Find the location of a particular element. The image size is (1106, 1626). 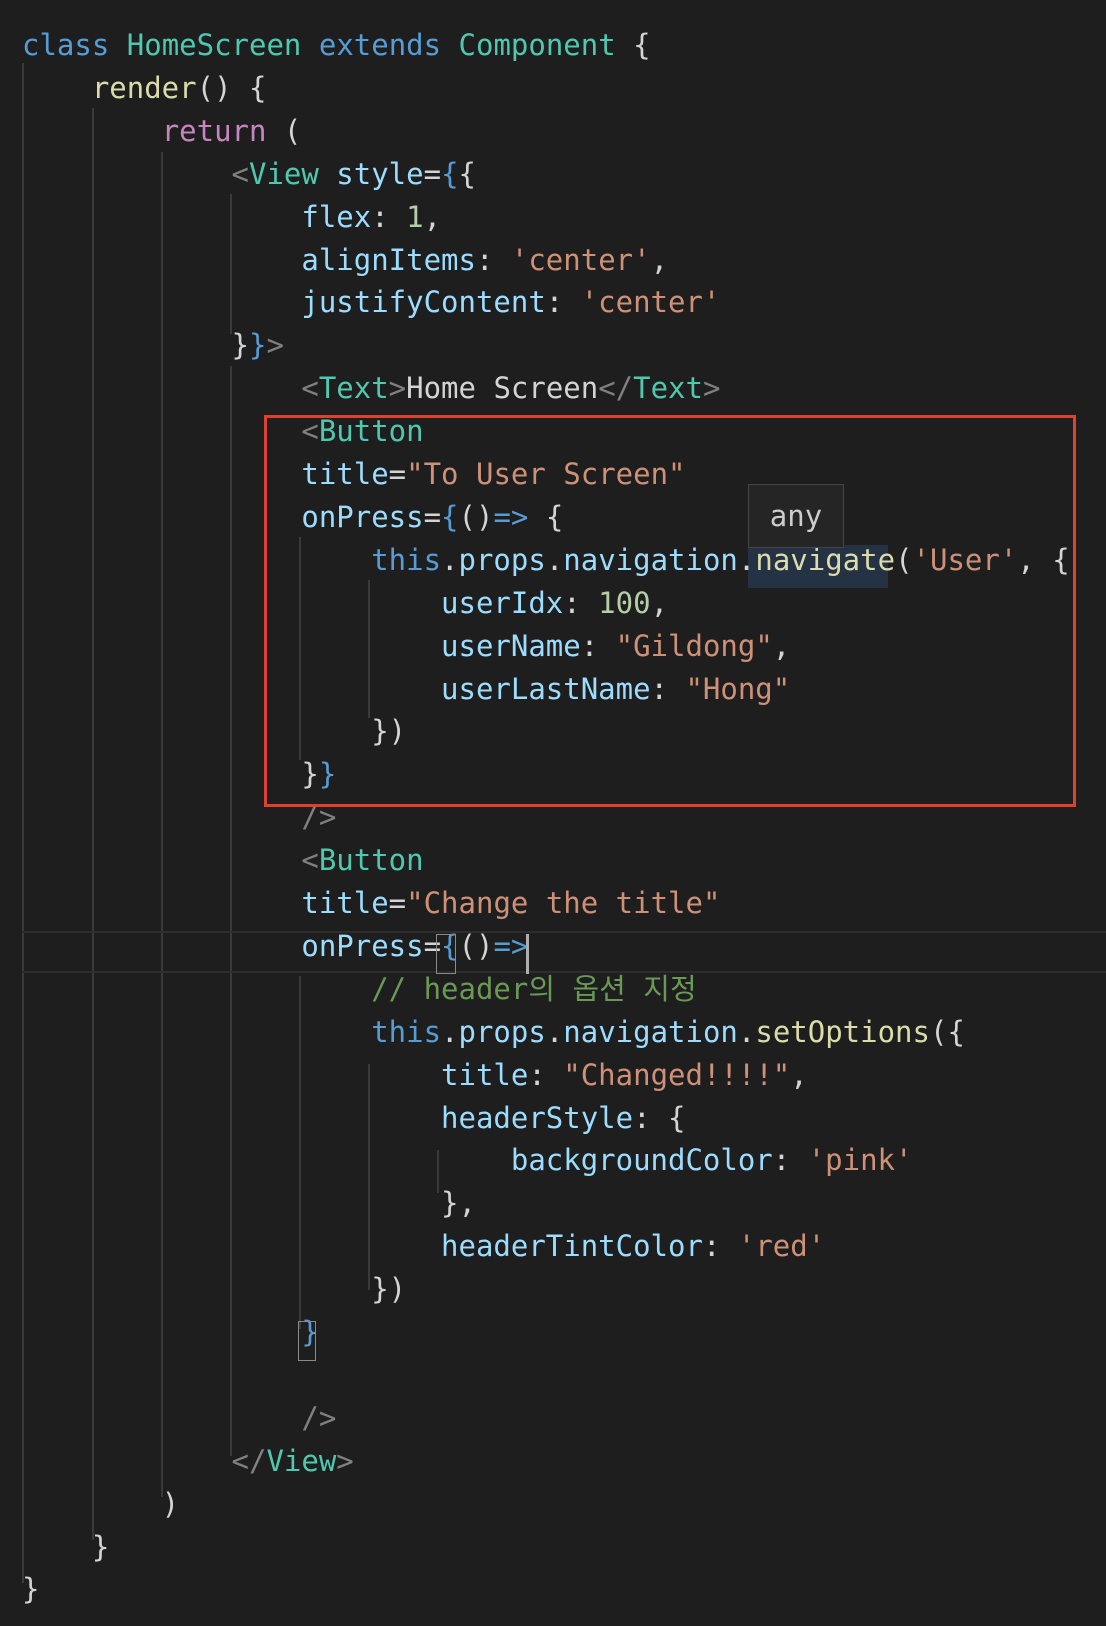

code-token: Component is located at coordinates (537, 45).